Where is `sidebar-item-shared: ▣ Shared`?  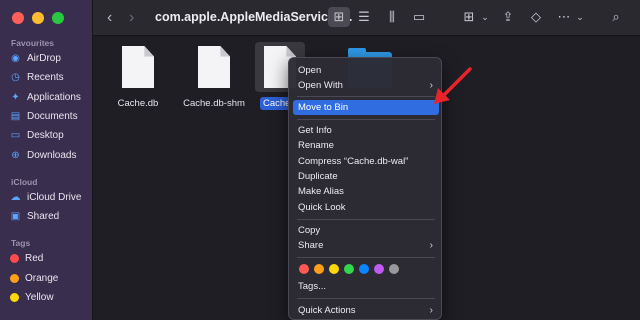 sidebar-item-shared: ▣ Shared is located at coordinates (34, 216).